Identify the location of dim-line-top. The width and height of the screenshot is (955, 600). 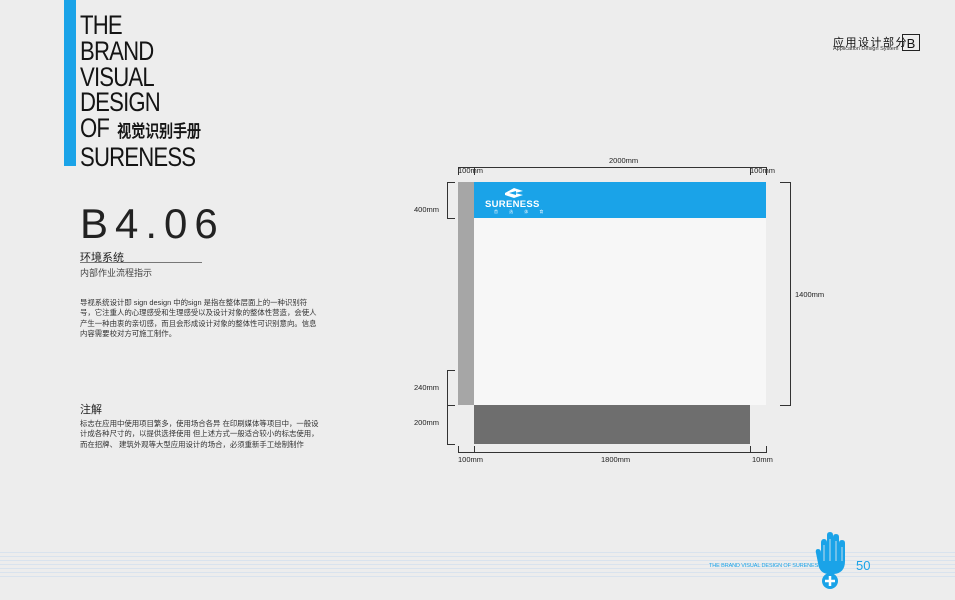
(612, 167).